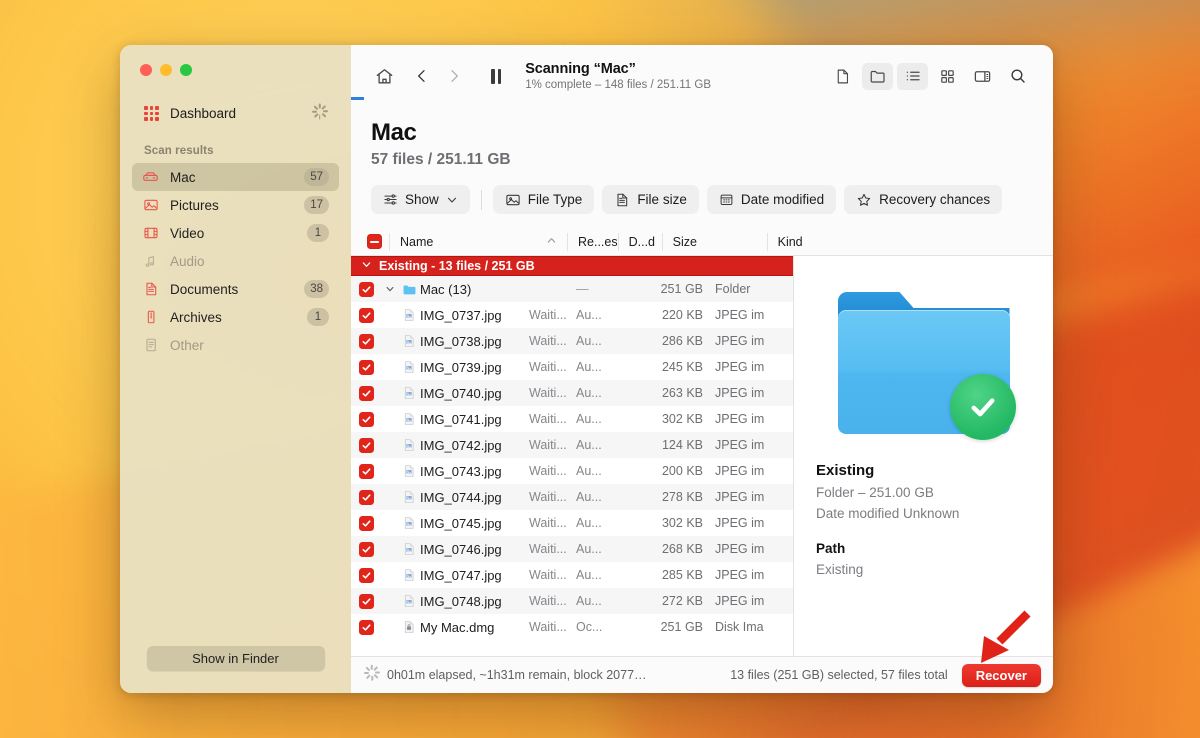 The image size is (1200, 738). Describe the element at coordinates (572, 393) in the screenshot. I see `table-row: IMG_0740.jpg Waiti... Au... 263 KB JPEG im` at that location.